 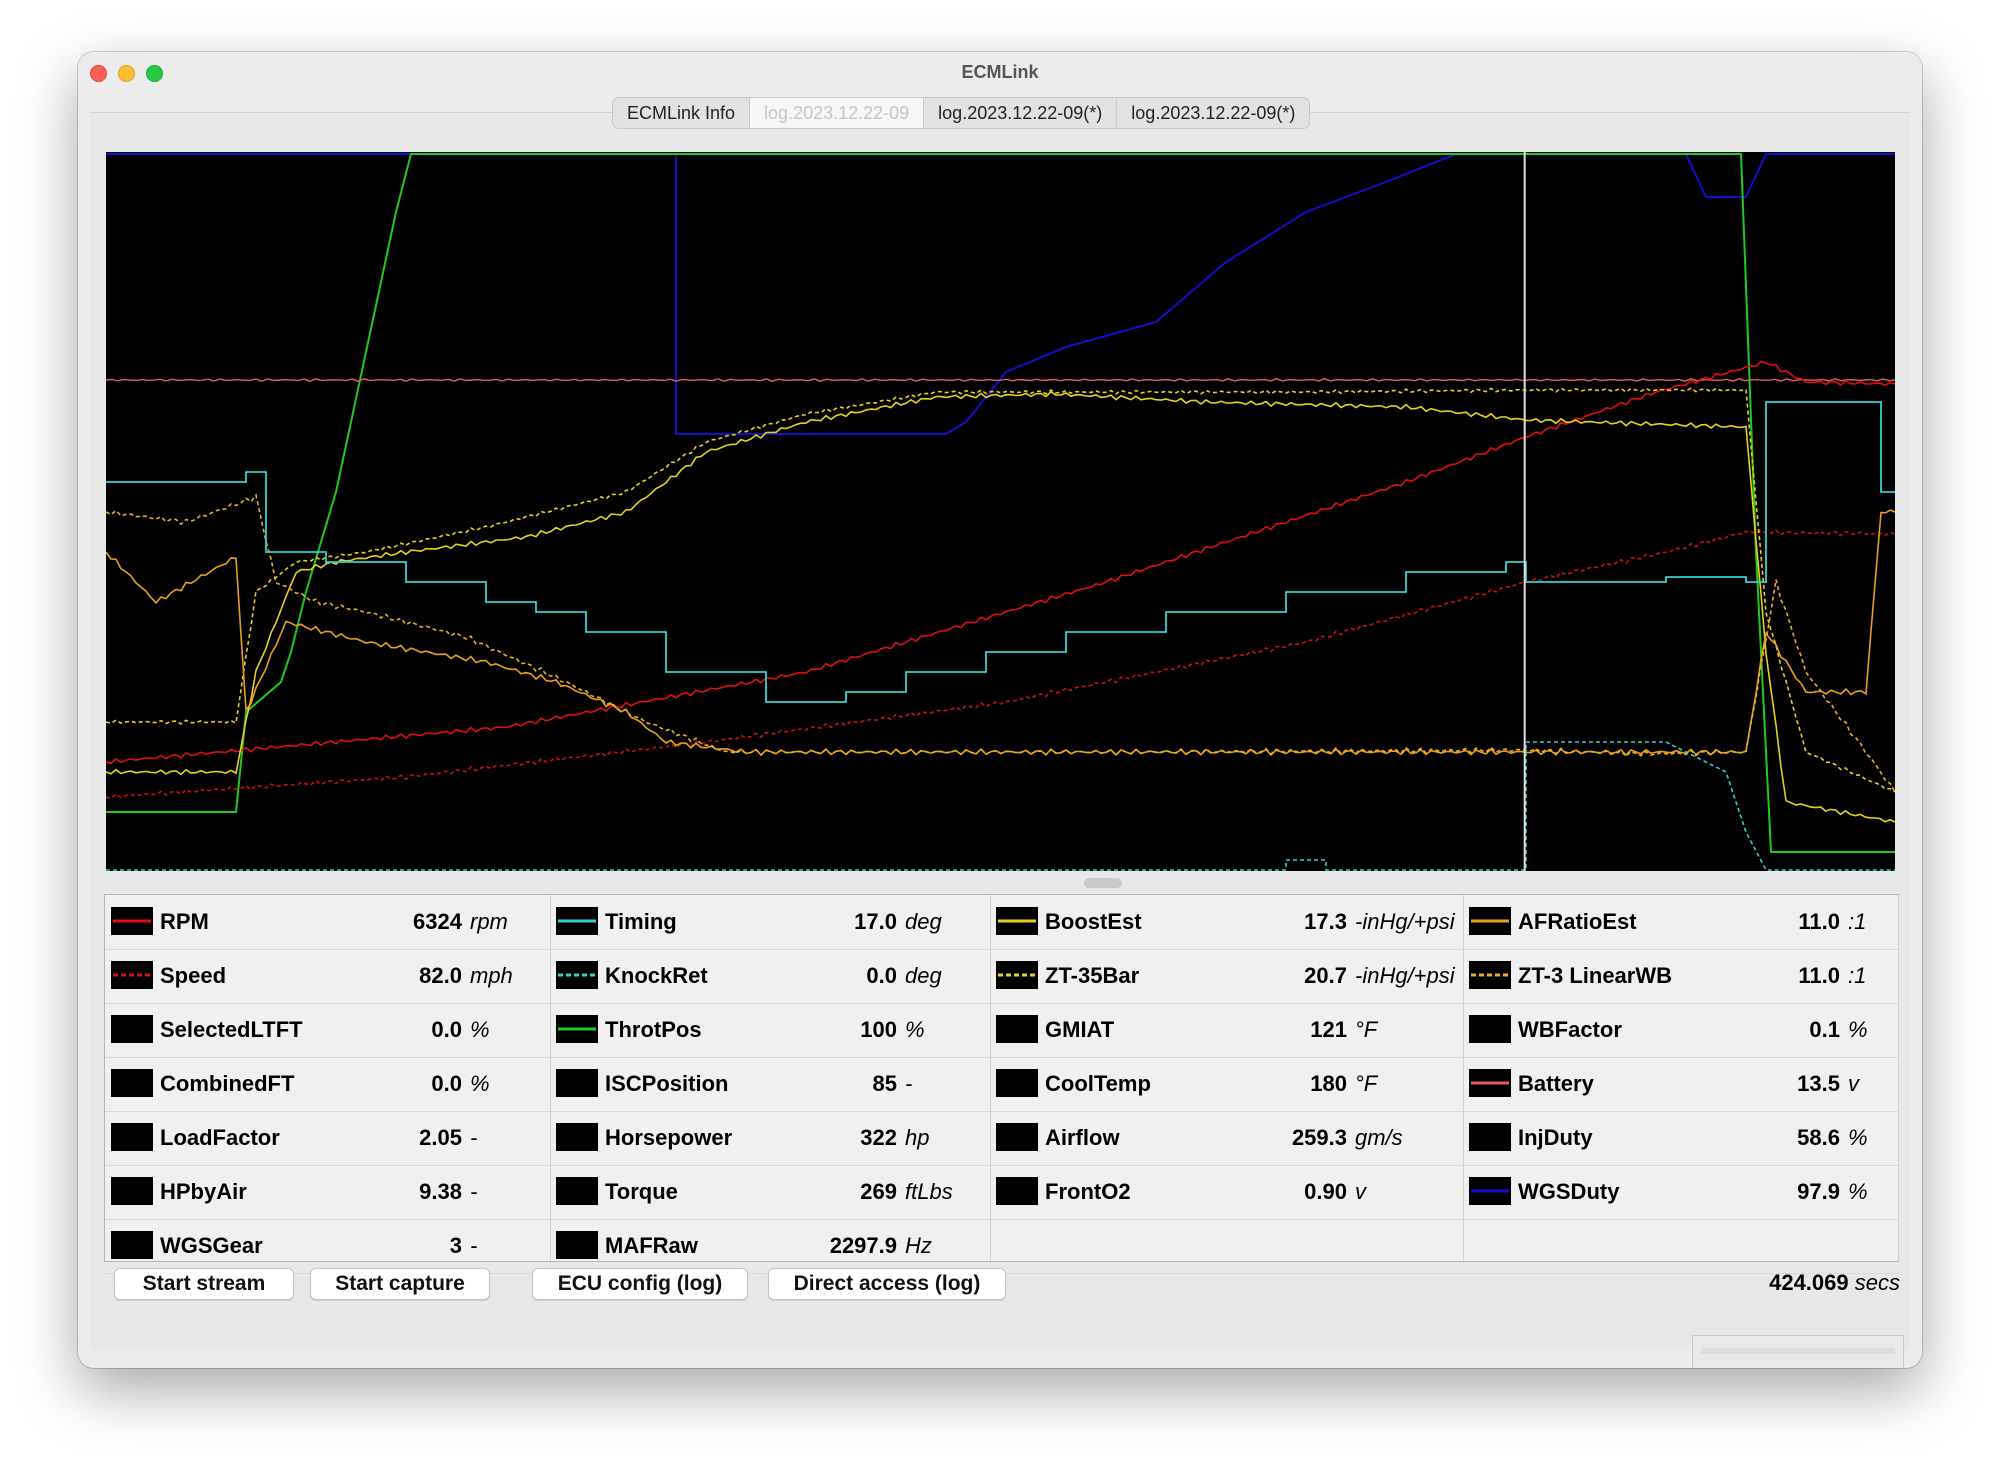 I want to click on param-value: 269, so click(x=878, y=1191).